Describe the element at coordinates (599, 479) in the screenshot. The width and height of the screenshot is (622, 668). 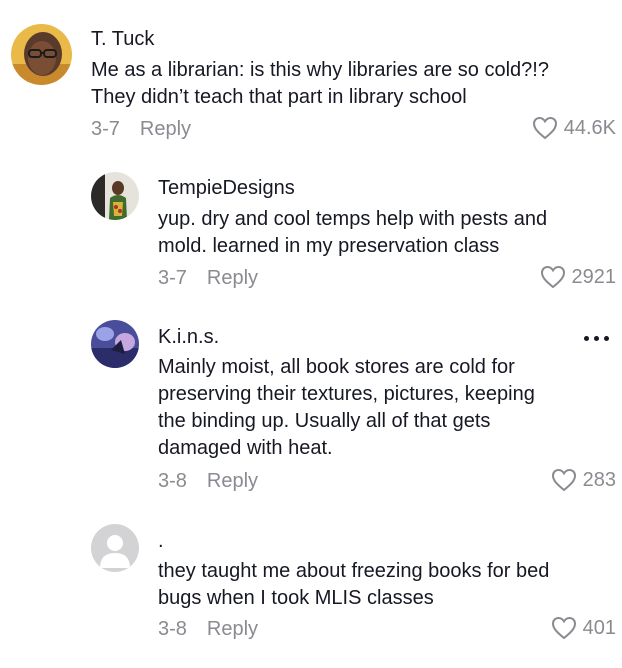
I see `like-count: 283` at that location.